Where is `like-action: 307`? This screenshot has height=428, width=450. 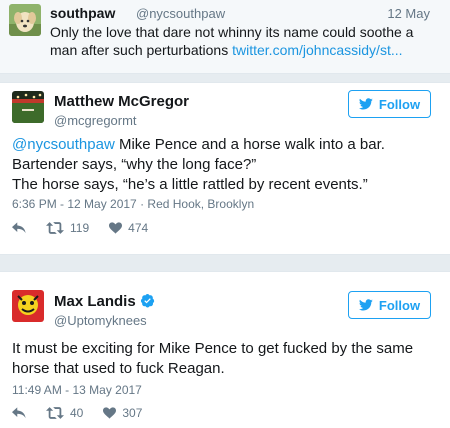
like-action: 307 is located at coordinates (122, 413).